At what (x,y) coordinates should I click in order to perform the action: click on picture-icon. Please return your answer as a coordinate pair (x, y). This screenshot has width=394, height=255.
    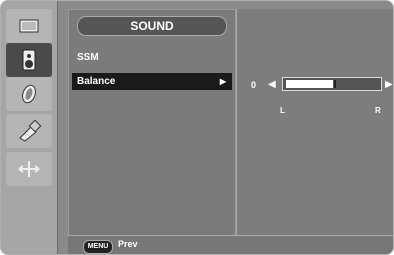
    Looking at the image, I should click on (29, 26).